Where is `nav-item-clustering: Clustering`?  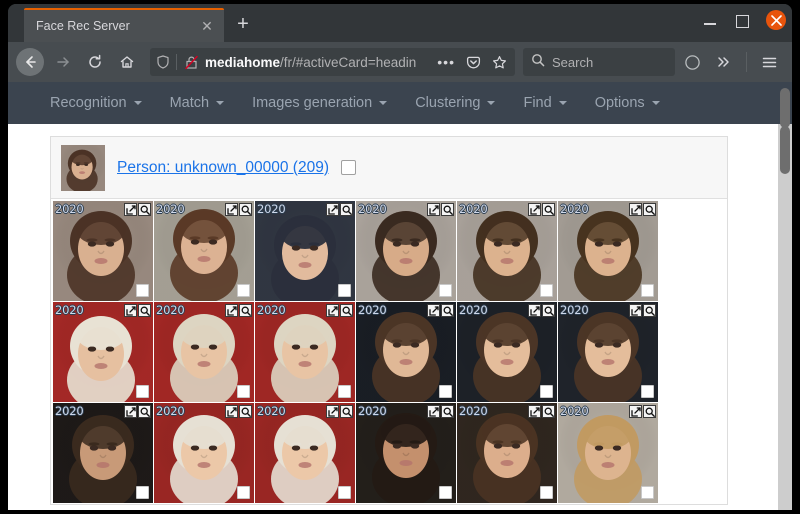 nav-item-clustering: Clustering is located at coordinates (455, 103).